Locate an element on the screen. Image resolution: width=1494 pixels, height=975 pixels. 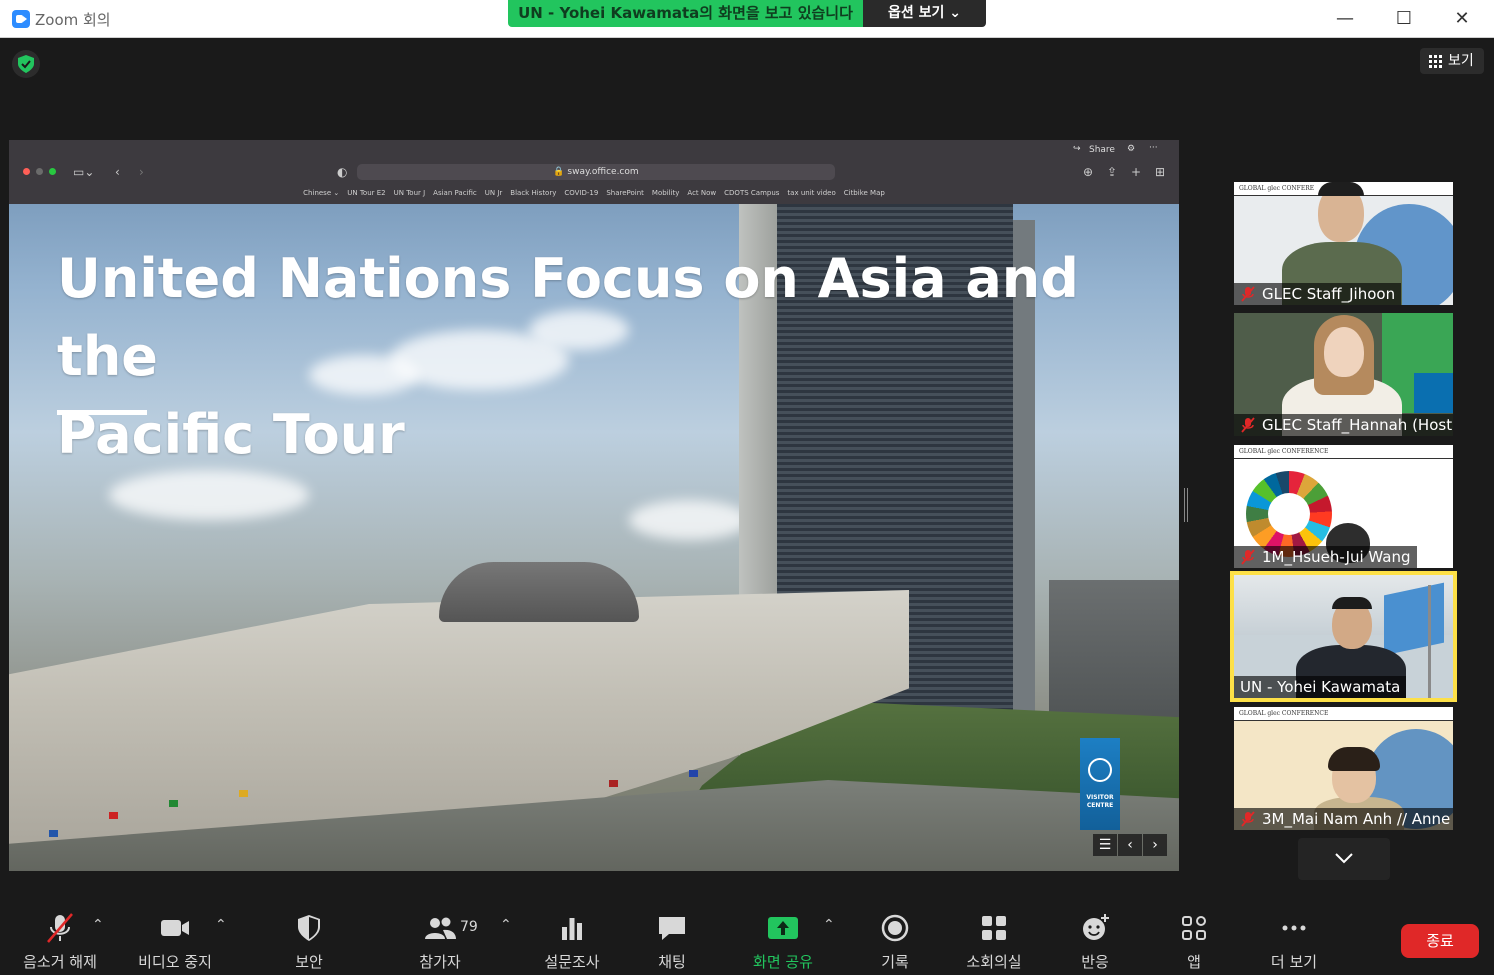
close-dot-icon is located at coordinates (26, 171).